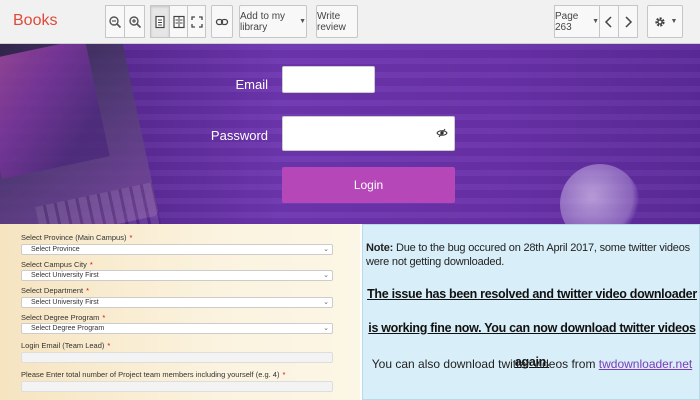  I want to click on degree-program-select-value: Select Degree Program, so click(68, 328).